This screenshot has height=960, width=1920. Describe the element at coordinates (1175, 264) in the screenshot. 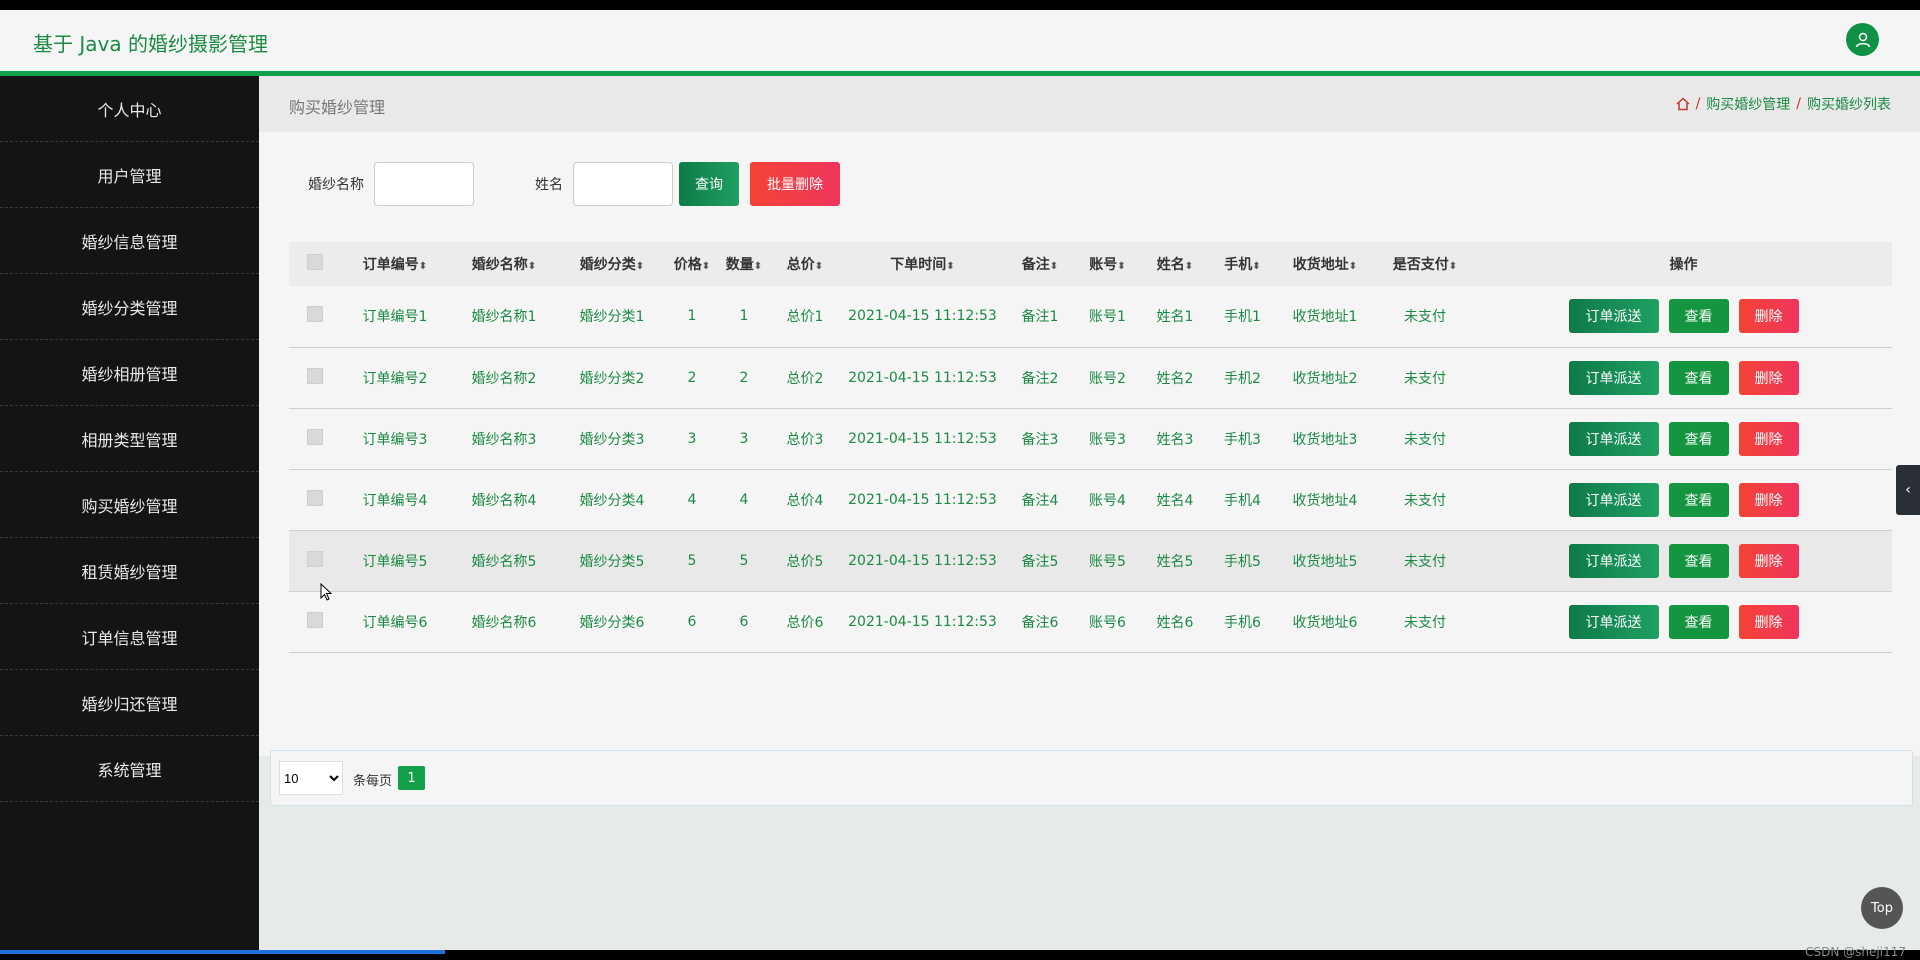

I see `column-header: 姓名⬍` at that location.